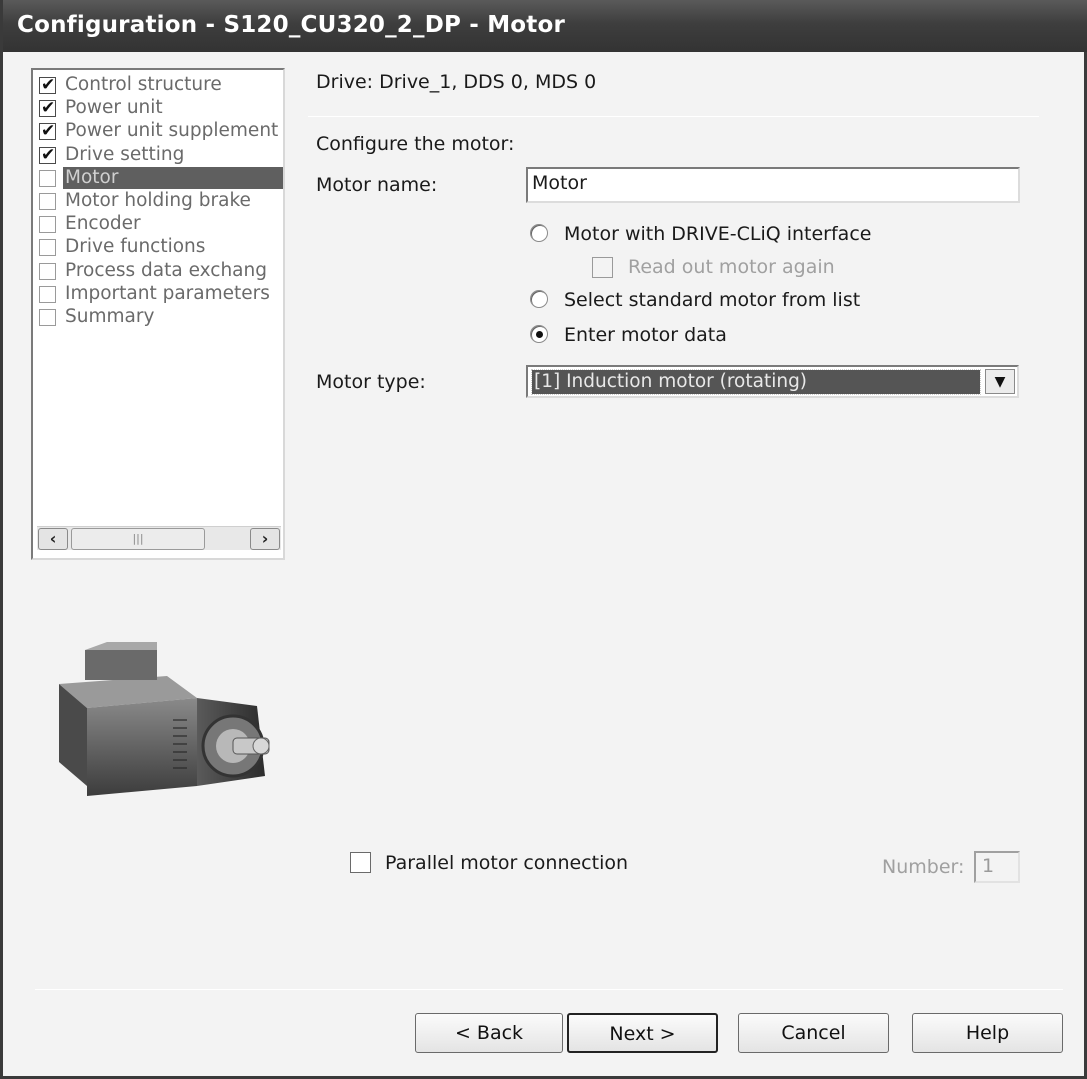 Image resolution: width=1087 pixels, height=1079 pixels. Describe the element at coordinates (717, 234) in the screenshot. I see `radio-drive-cliq-label: Motor with DRIVE-CLiQ interface` at that location.